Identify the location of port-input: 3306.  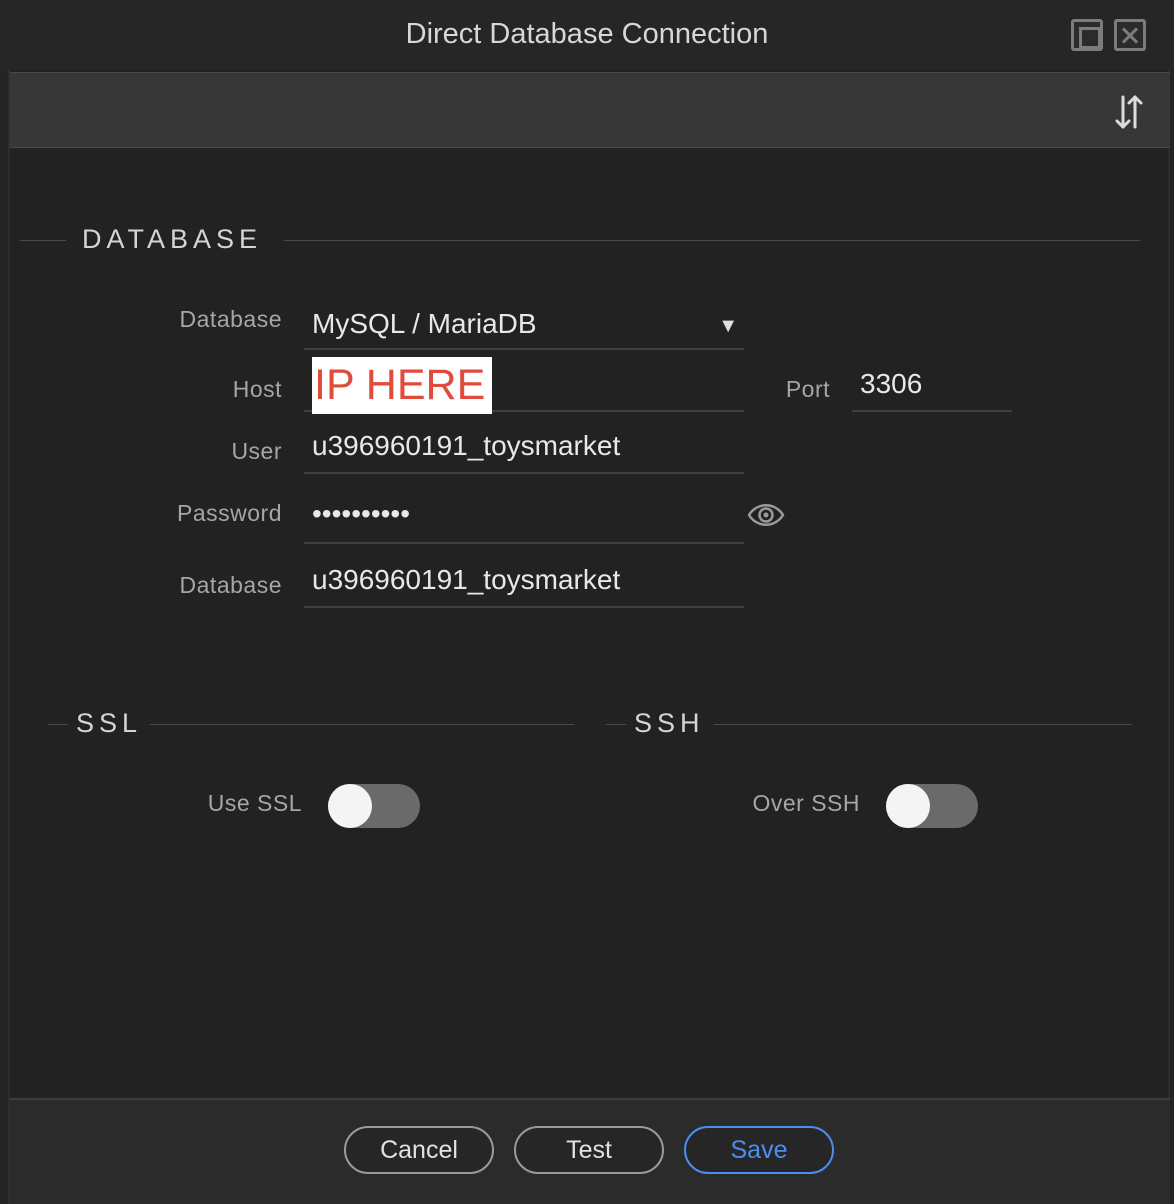
(932, 388).